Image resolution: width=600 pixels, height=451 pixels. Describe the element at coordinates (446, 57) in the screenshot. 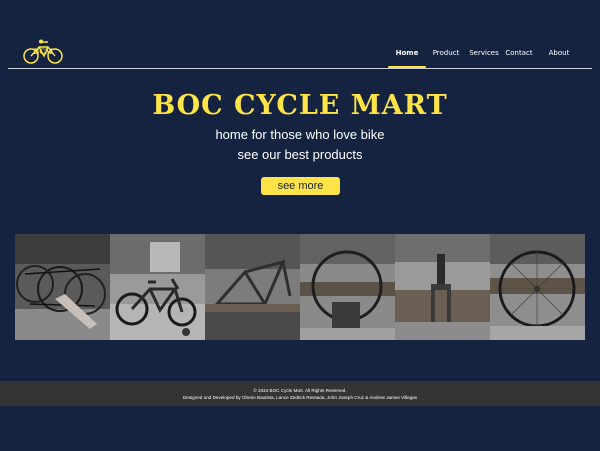

I see `nav-product: Product` at that location.